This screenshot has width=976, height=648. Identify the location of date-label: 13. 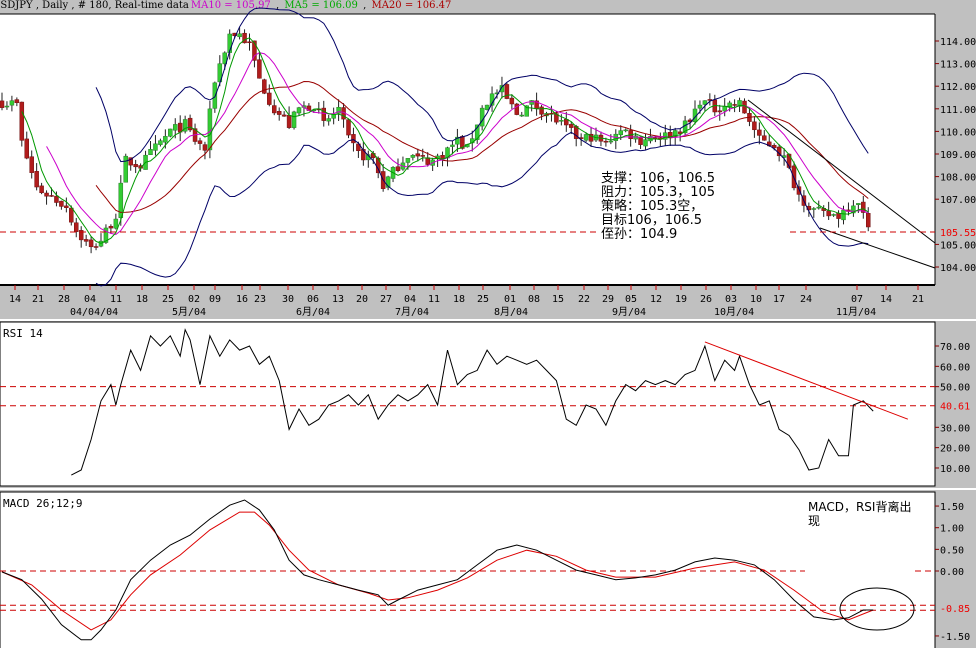
(338, 299).